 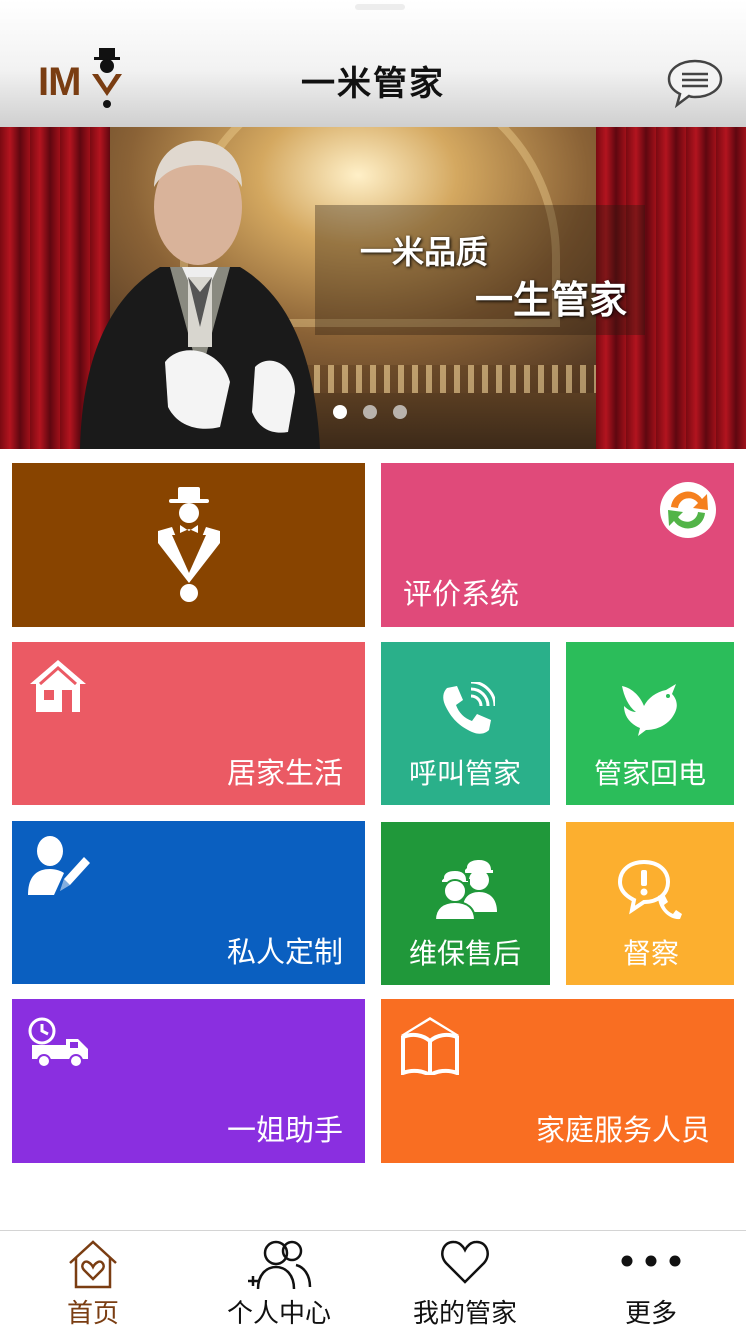 I want to click on tile-call-butler: 呼叫管家, so click(x=465, y=723).